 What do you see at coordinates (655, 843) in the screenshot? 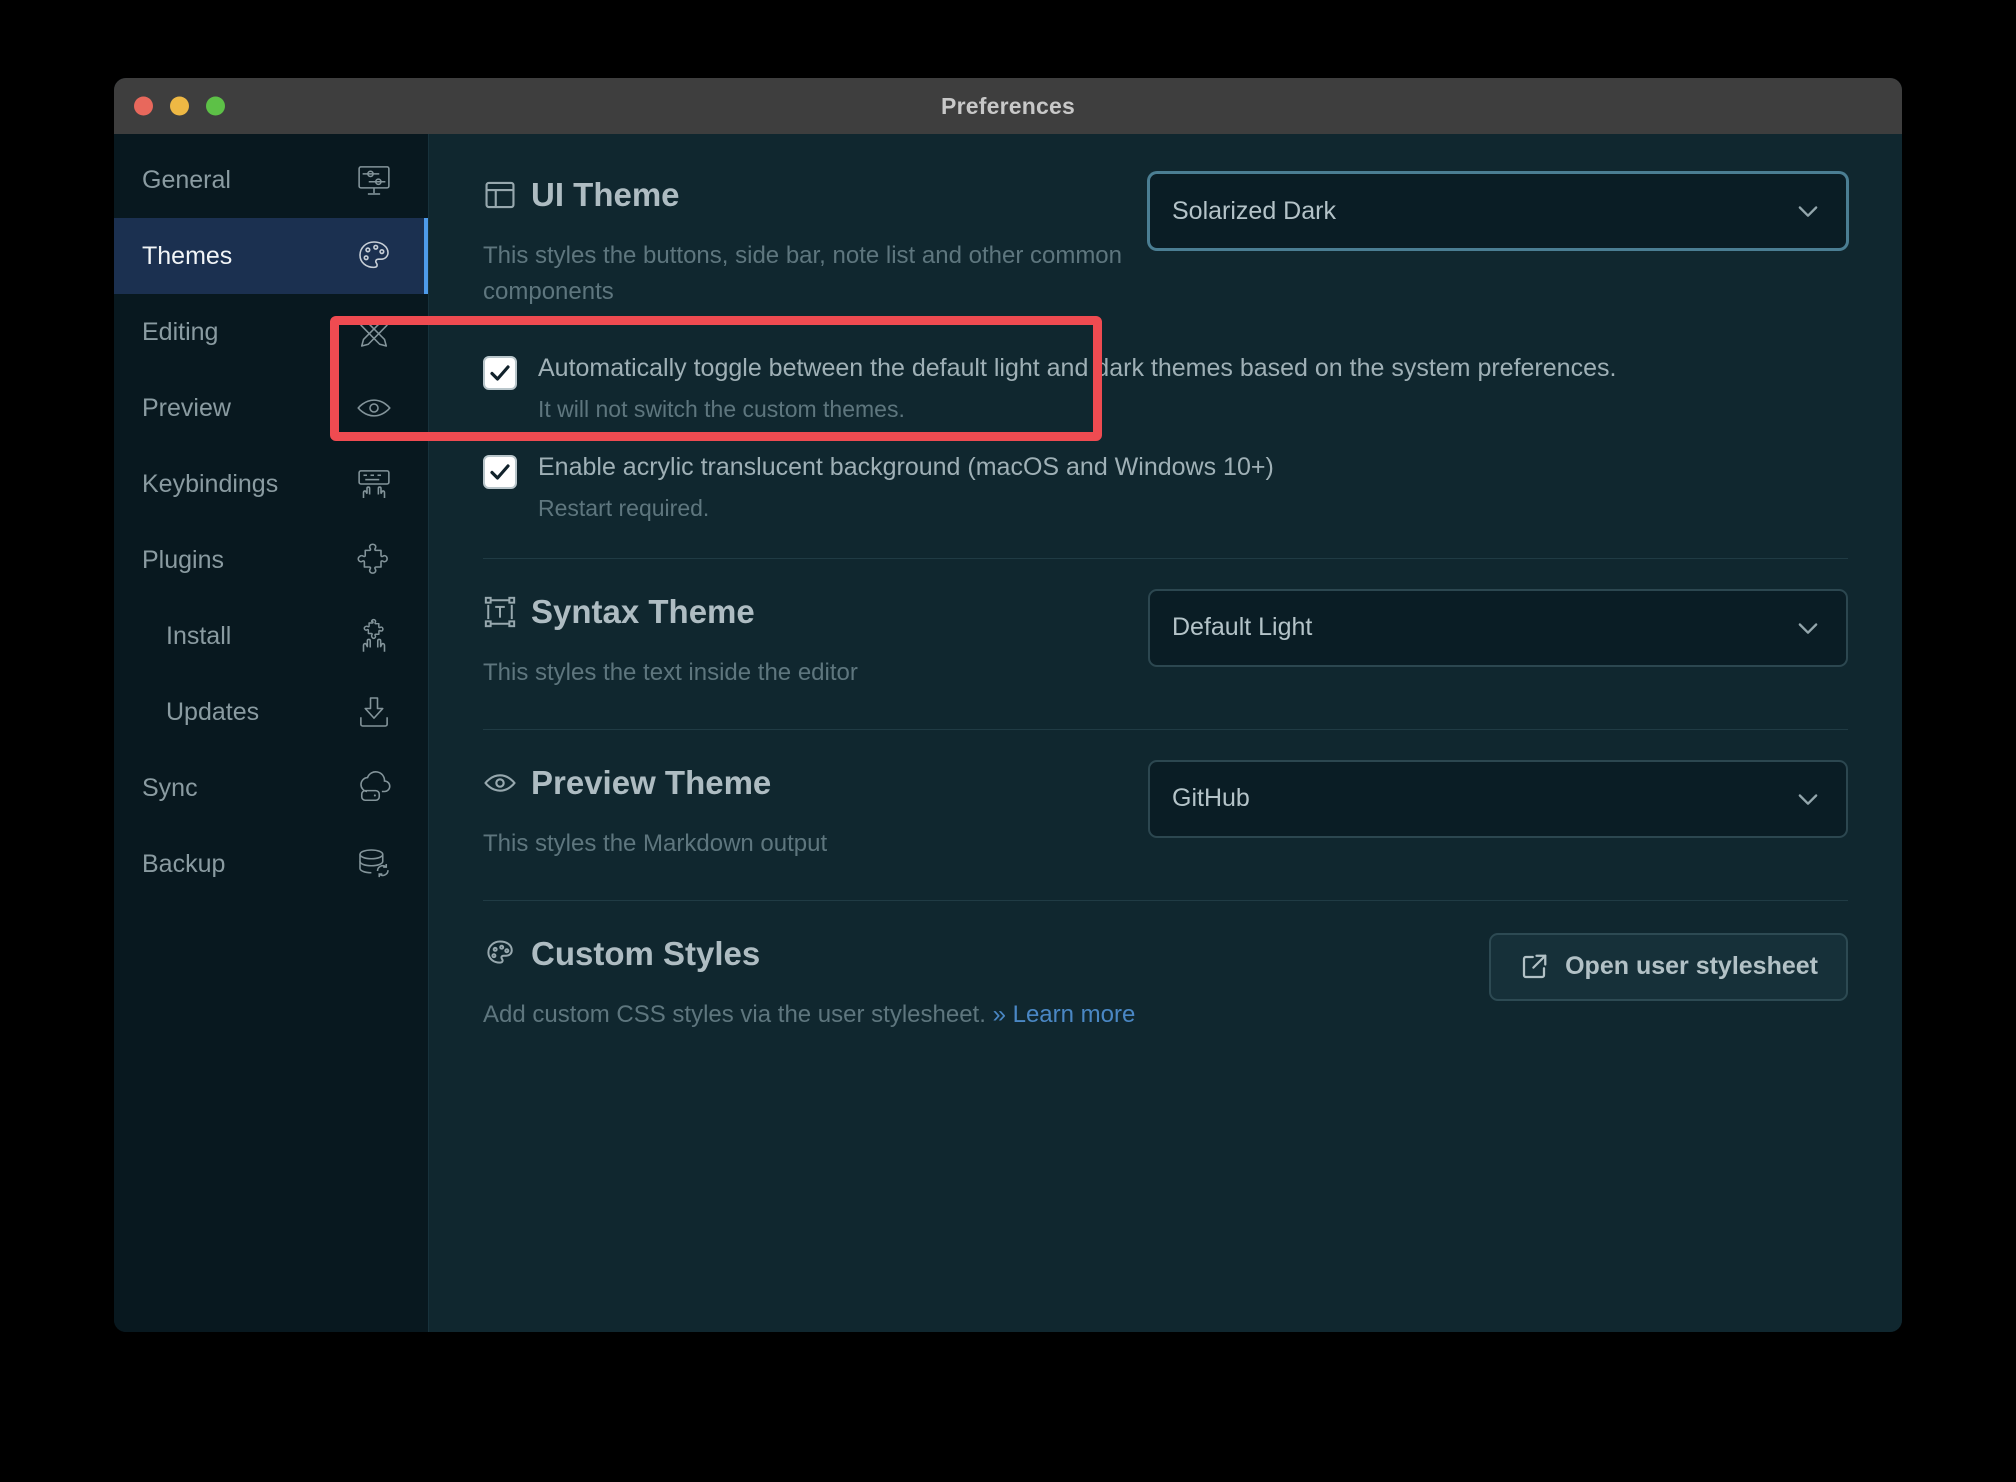
I see `section-description: This styles the Markdown output` at bounding box center [655, 843].